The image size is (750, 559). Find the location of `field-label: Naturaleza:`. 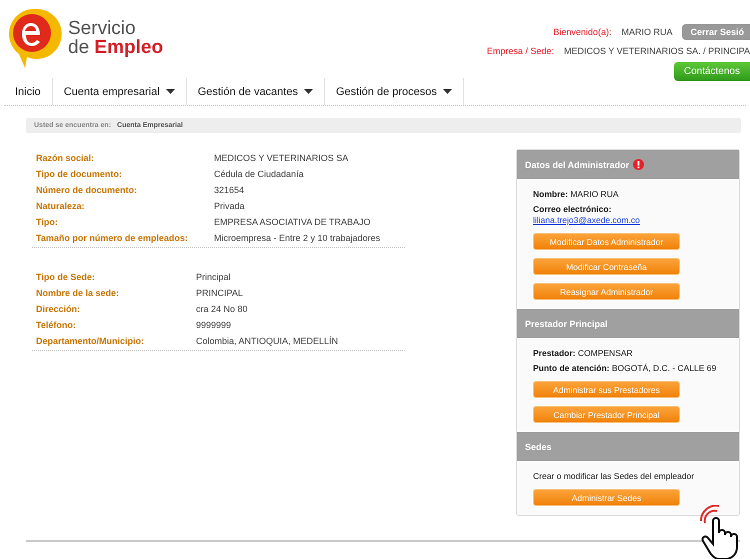

field-label: Naturaleza: is located at coordinates (61, 206).